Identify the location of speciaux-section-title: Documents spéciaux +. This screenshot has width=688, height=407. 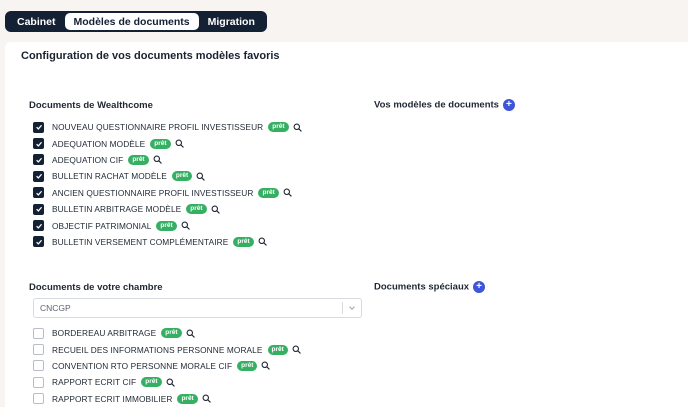
(430, 287).